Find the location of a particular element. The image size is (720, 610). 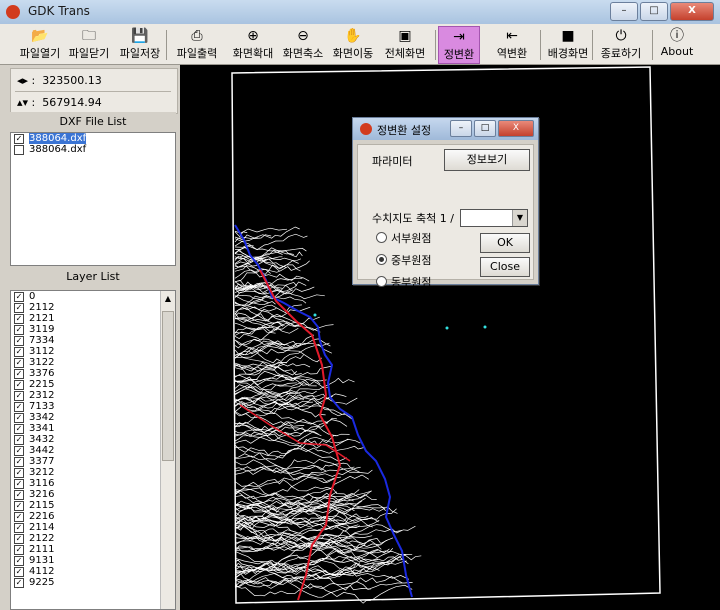

layer-item: ✓ 3432 is located at coordinates (93, 439).